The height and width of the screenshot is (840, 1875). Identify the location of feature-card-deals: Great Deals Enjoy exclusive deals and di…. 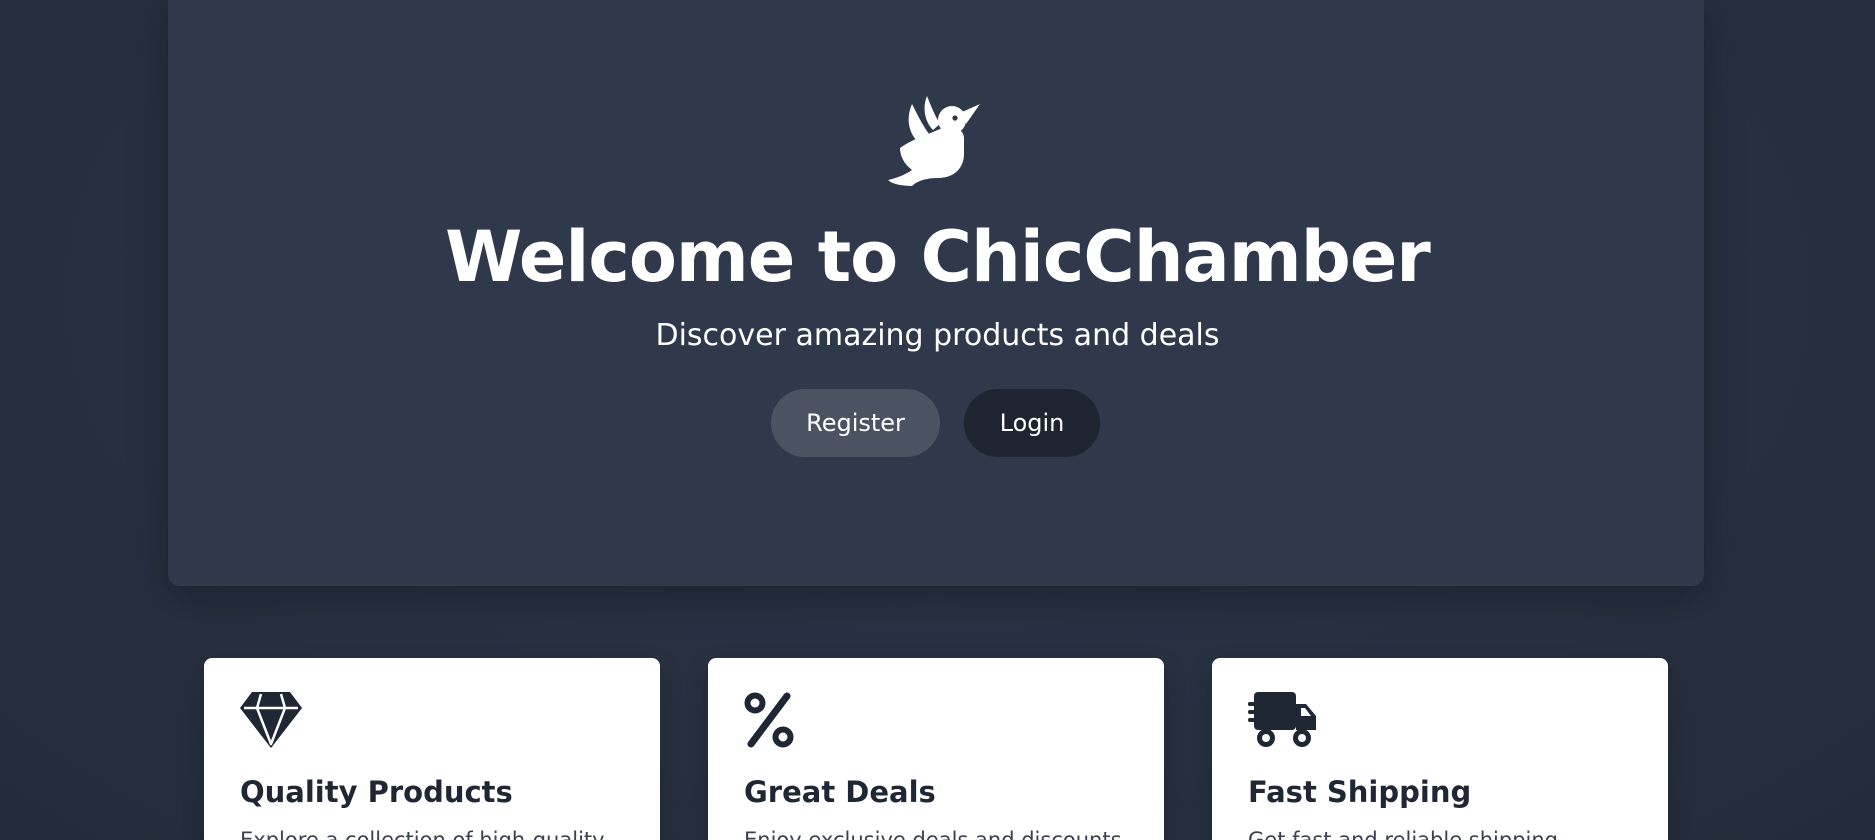
(936, 749).